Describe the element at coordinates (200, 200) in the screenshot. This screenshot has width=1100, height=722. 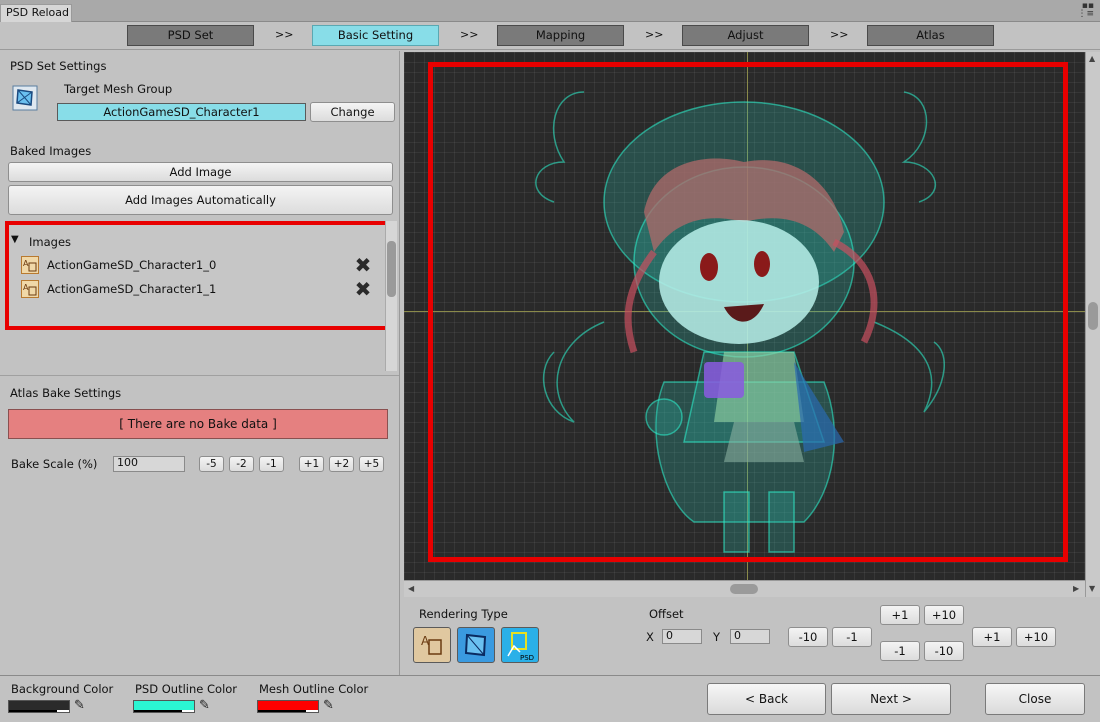
I see `add-images-automatically-button: Add Images Automatically` at that location.